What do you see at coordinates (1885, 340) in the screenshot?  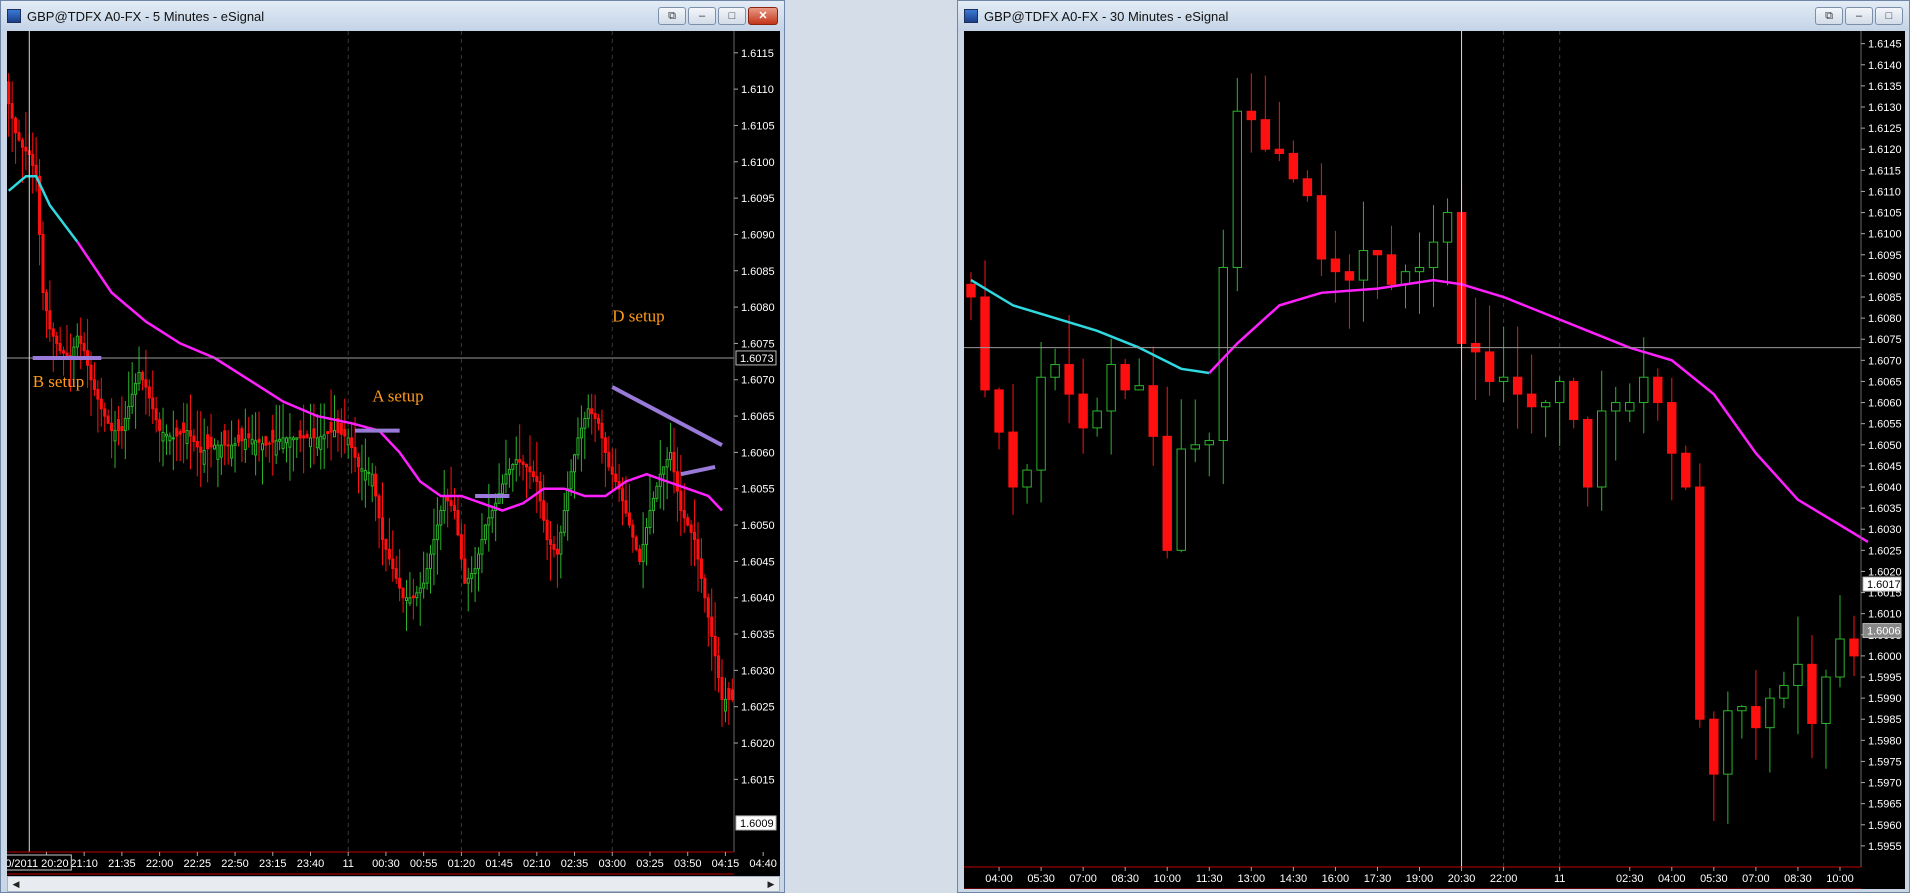 I see `price-tick-label: 1.6075` at bounding box center [1885, 340].